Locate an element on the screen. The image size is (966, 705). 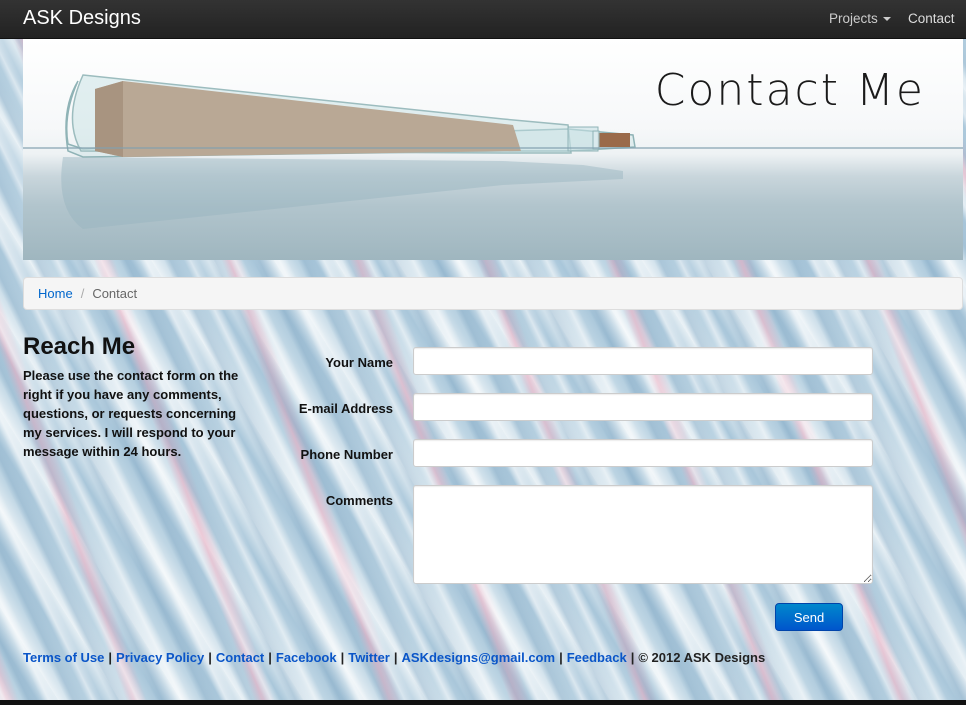
comments-label: Comments is located at coordinates (359, 500).